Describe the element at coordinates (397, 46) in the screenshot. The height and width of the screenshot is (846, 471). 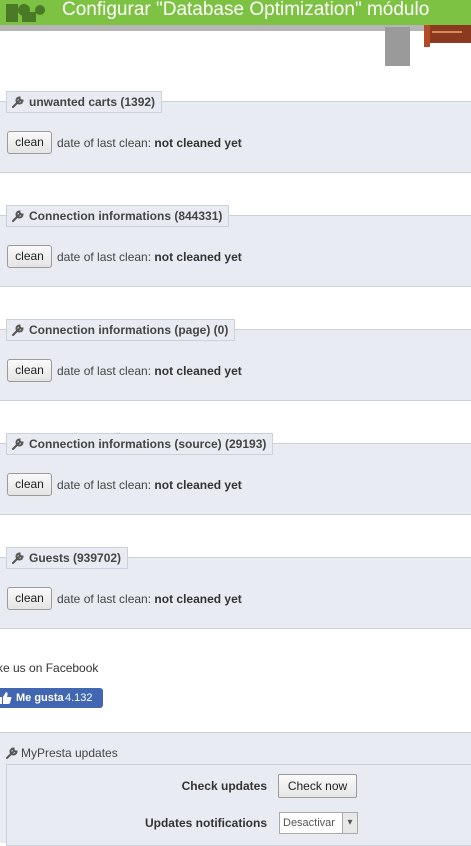
I see `header-gray-tab` at that location.